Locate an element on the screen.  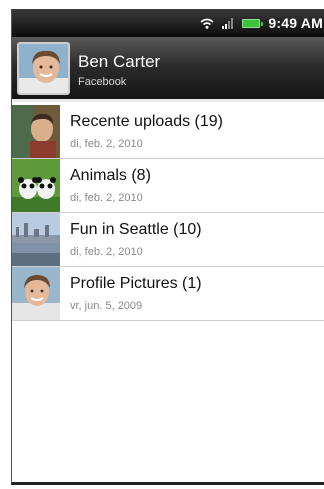
profile-name: Ben Carter is located at coordinates (119, 61).